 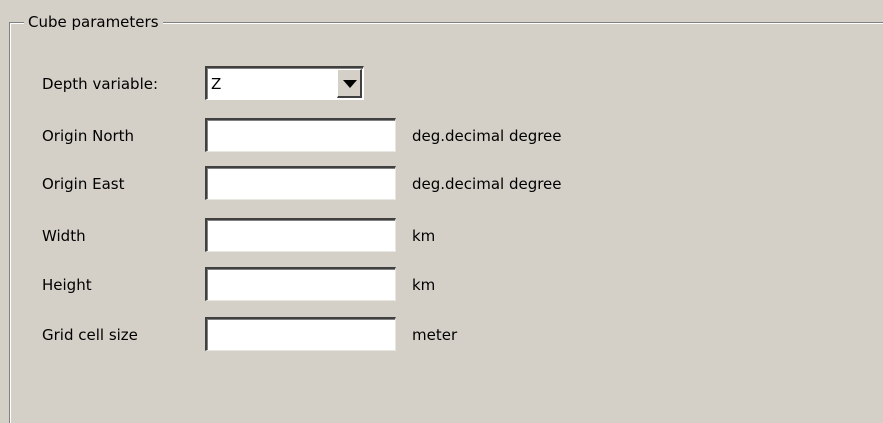 I want to click on origin-east-input, so click(x=301, y=183).